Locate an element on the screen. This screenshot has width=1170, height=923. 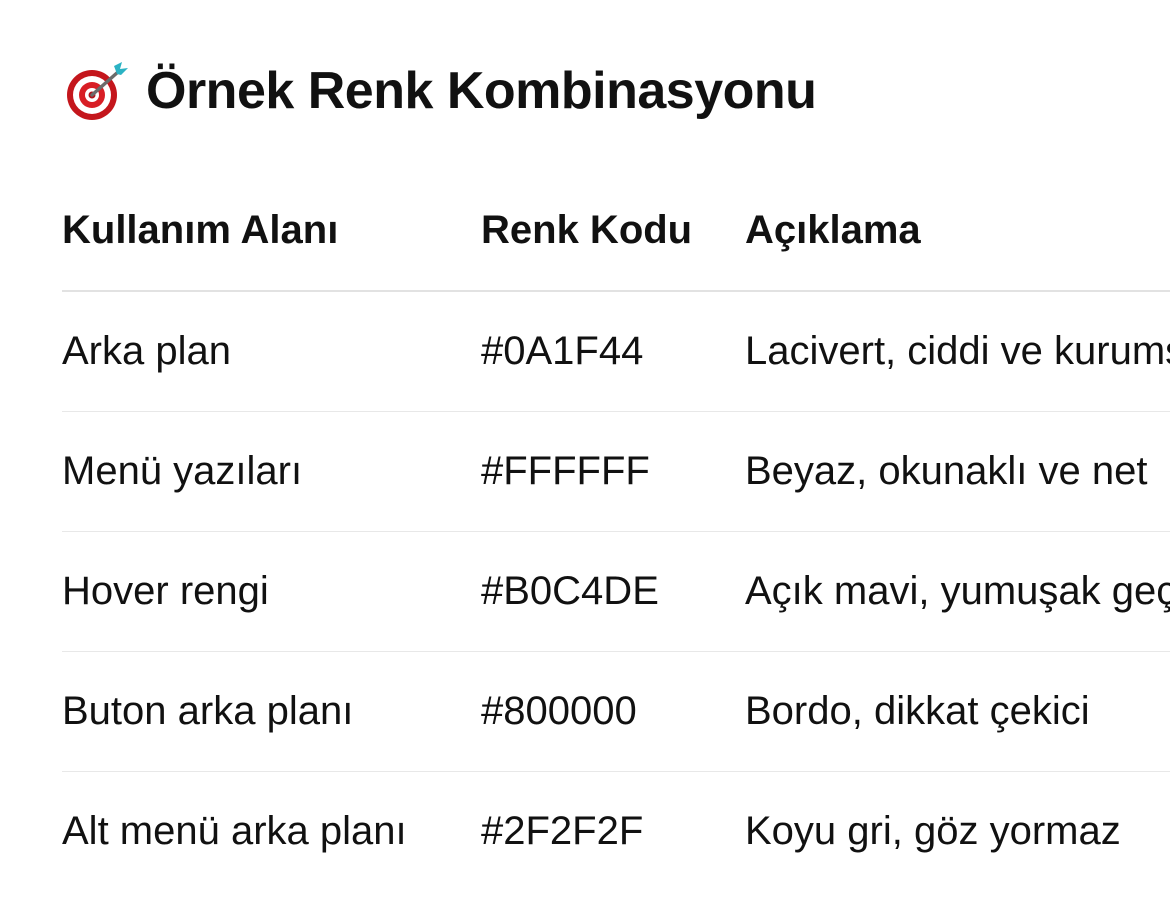
description-cell: Açık mavi, yumuşak geçiş is located at coordinates (957, 591).